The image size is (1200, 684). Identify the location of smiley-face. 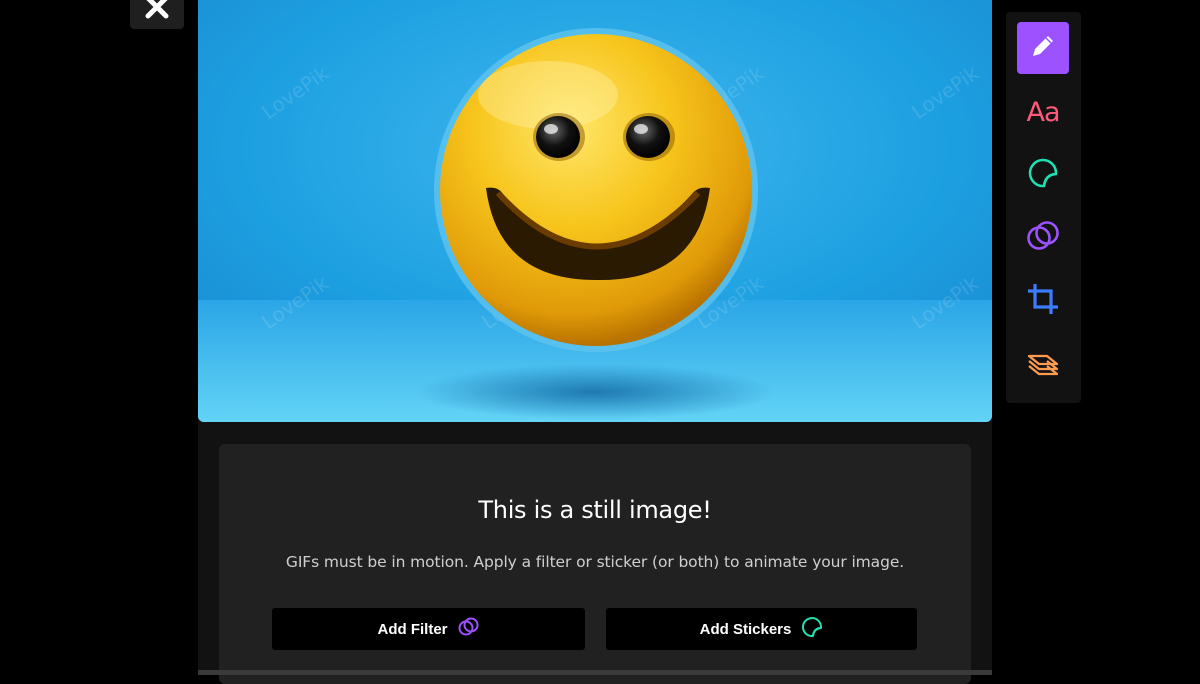
(596, 190).